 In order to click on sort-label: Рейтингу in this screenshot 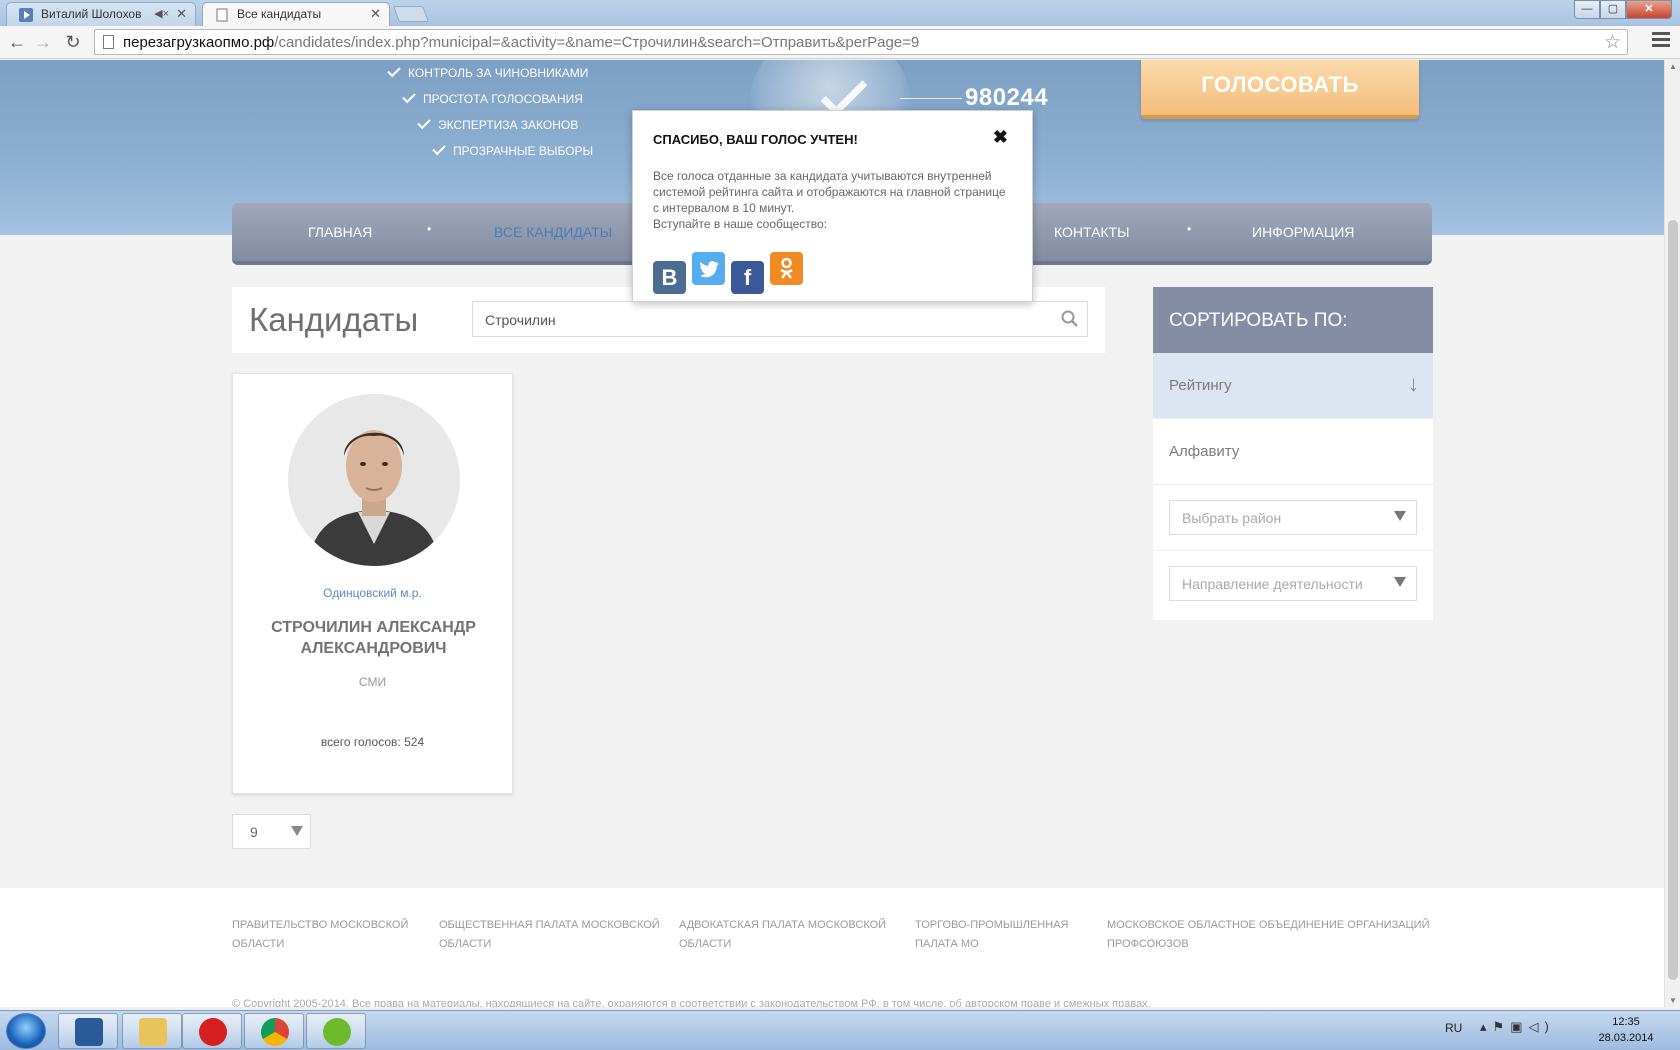, I will do `click(1200, 385)`.